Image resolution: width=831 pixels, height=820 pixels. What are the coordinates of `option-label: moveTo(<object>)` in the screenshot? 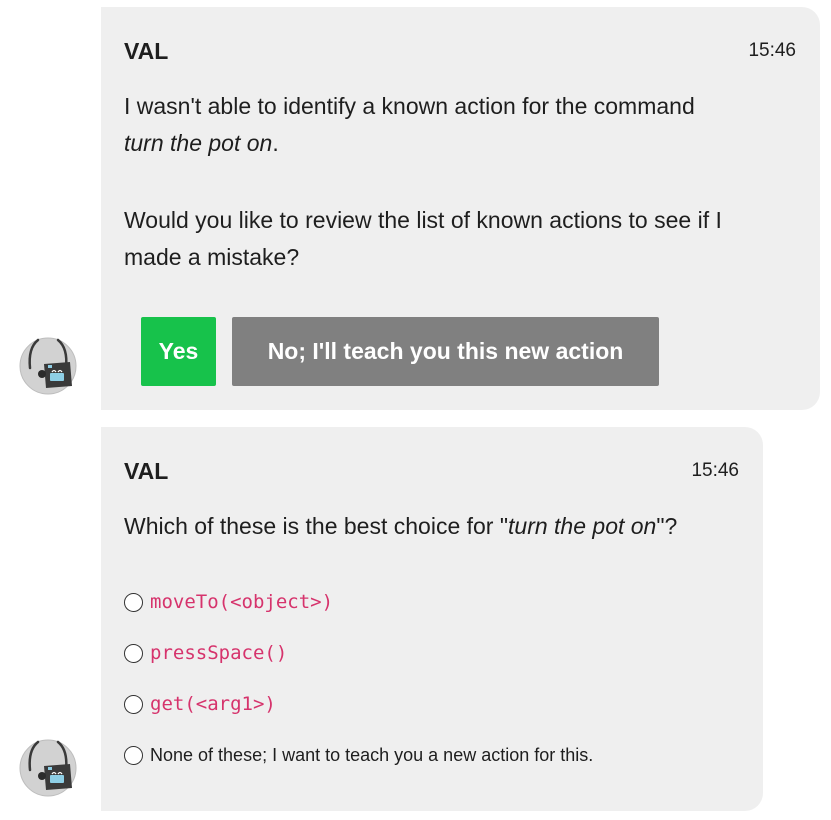 It's located at (242, 602).